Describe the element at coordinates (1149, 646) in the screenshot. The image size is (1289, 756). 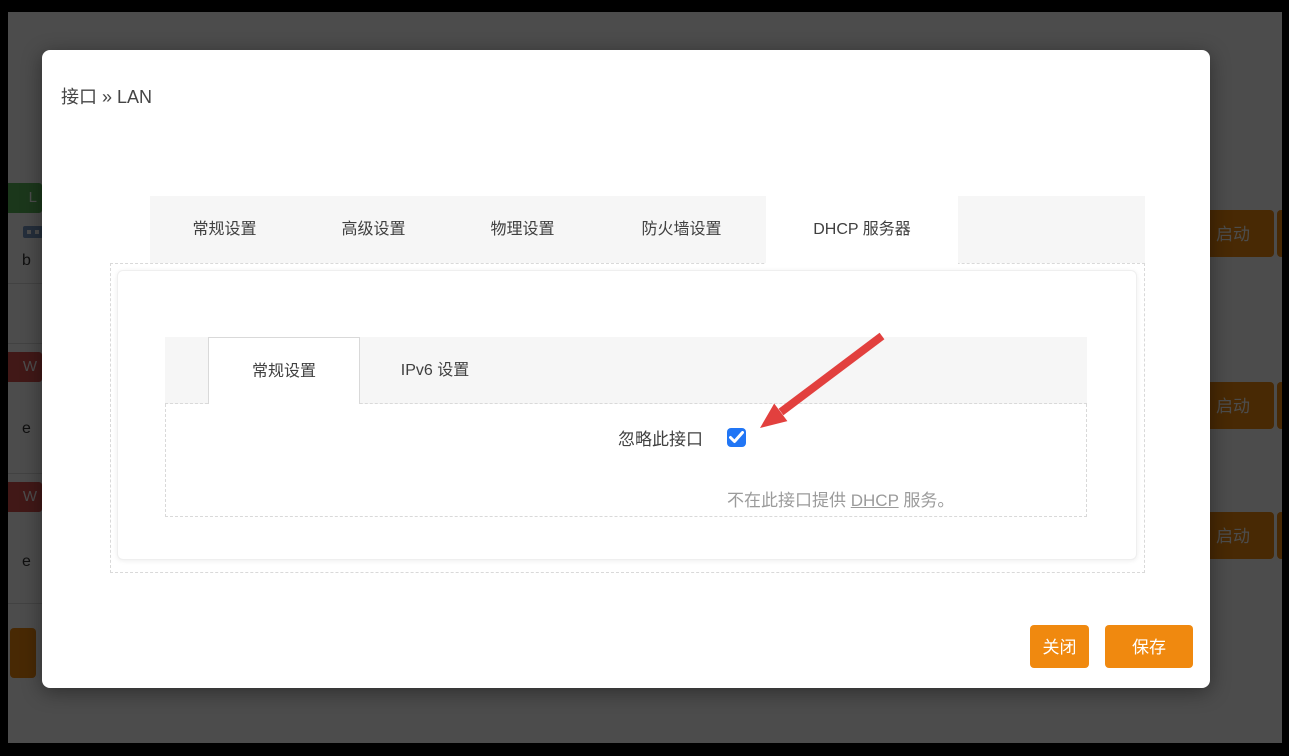
I see `save-button: 保存` at that location.